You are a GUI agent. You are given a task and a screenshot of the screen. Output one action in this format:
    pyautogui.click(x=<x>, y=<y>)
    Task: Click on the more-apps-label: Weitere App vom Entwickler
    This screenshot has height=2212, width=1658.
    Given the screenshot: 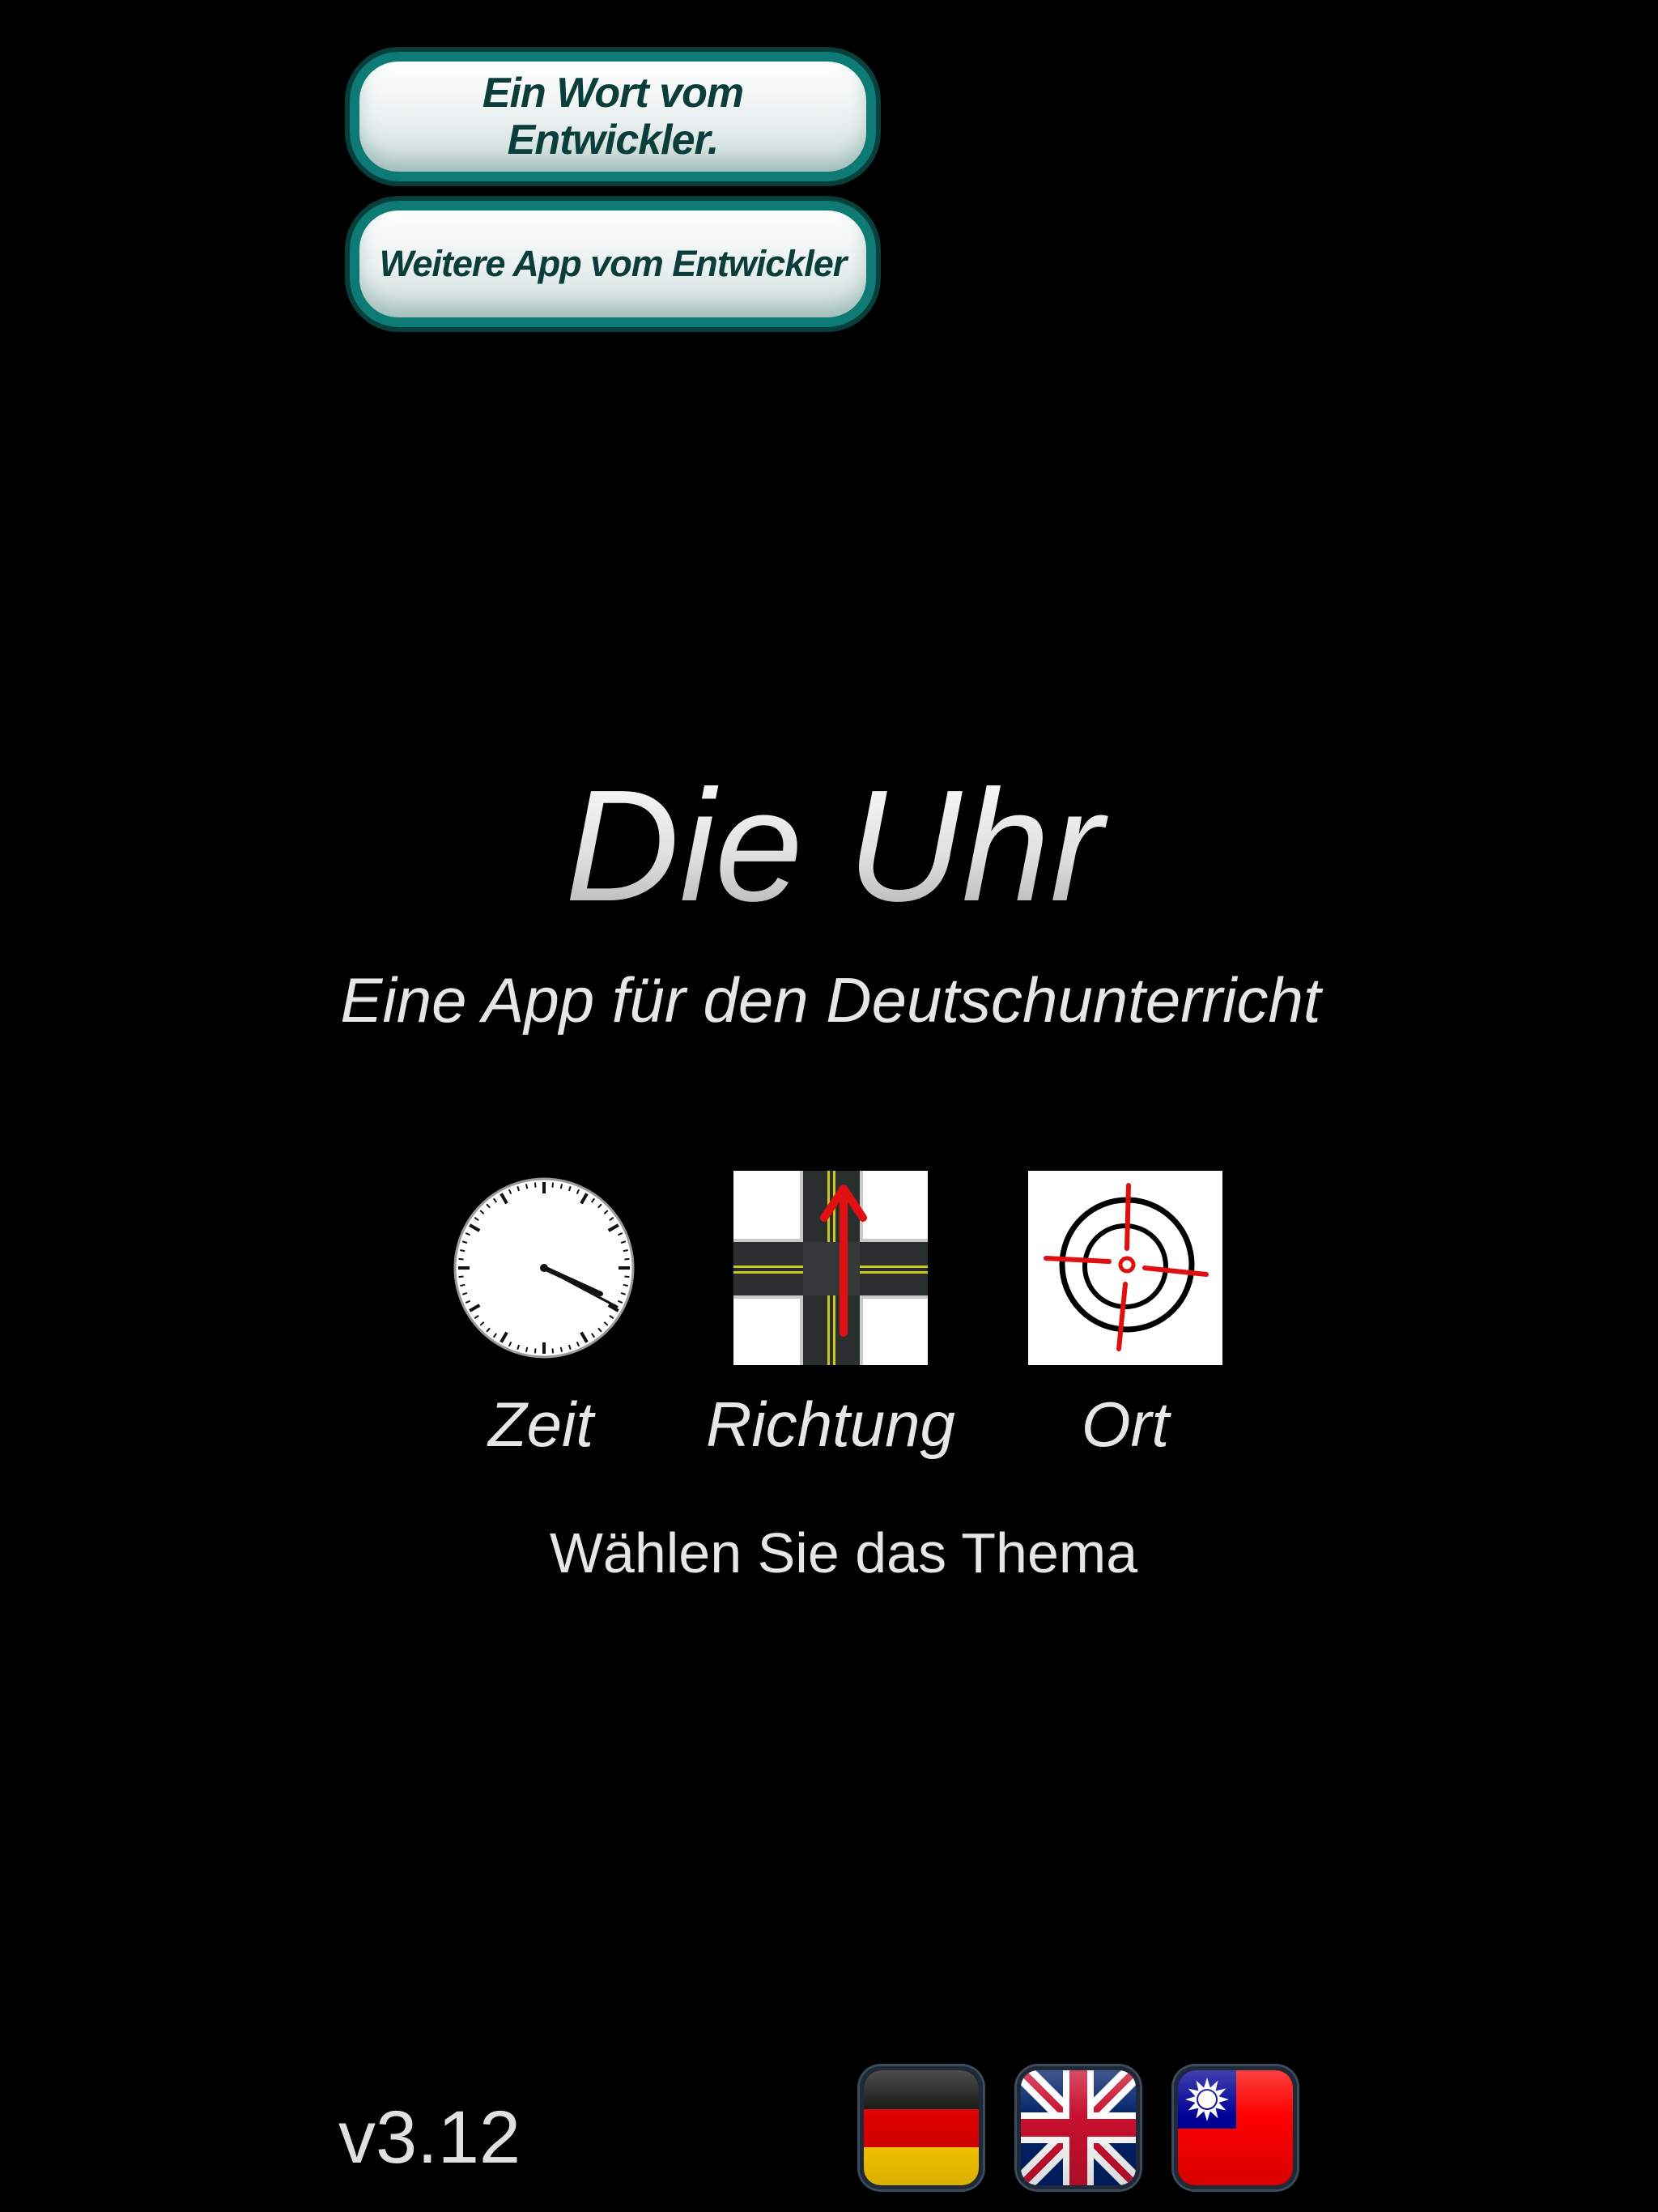 What is the action you would take?
    pyautogui.click(x=613, y=263)
    